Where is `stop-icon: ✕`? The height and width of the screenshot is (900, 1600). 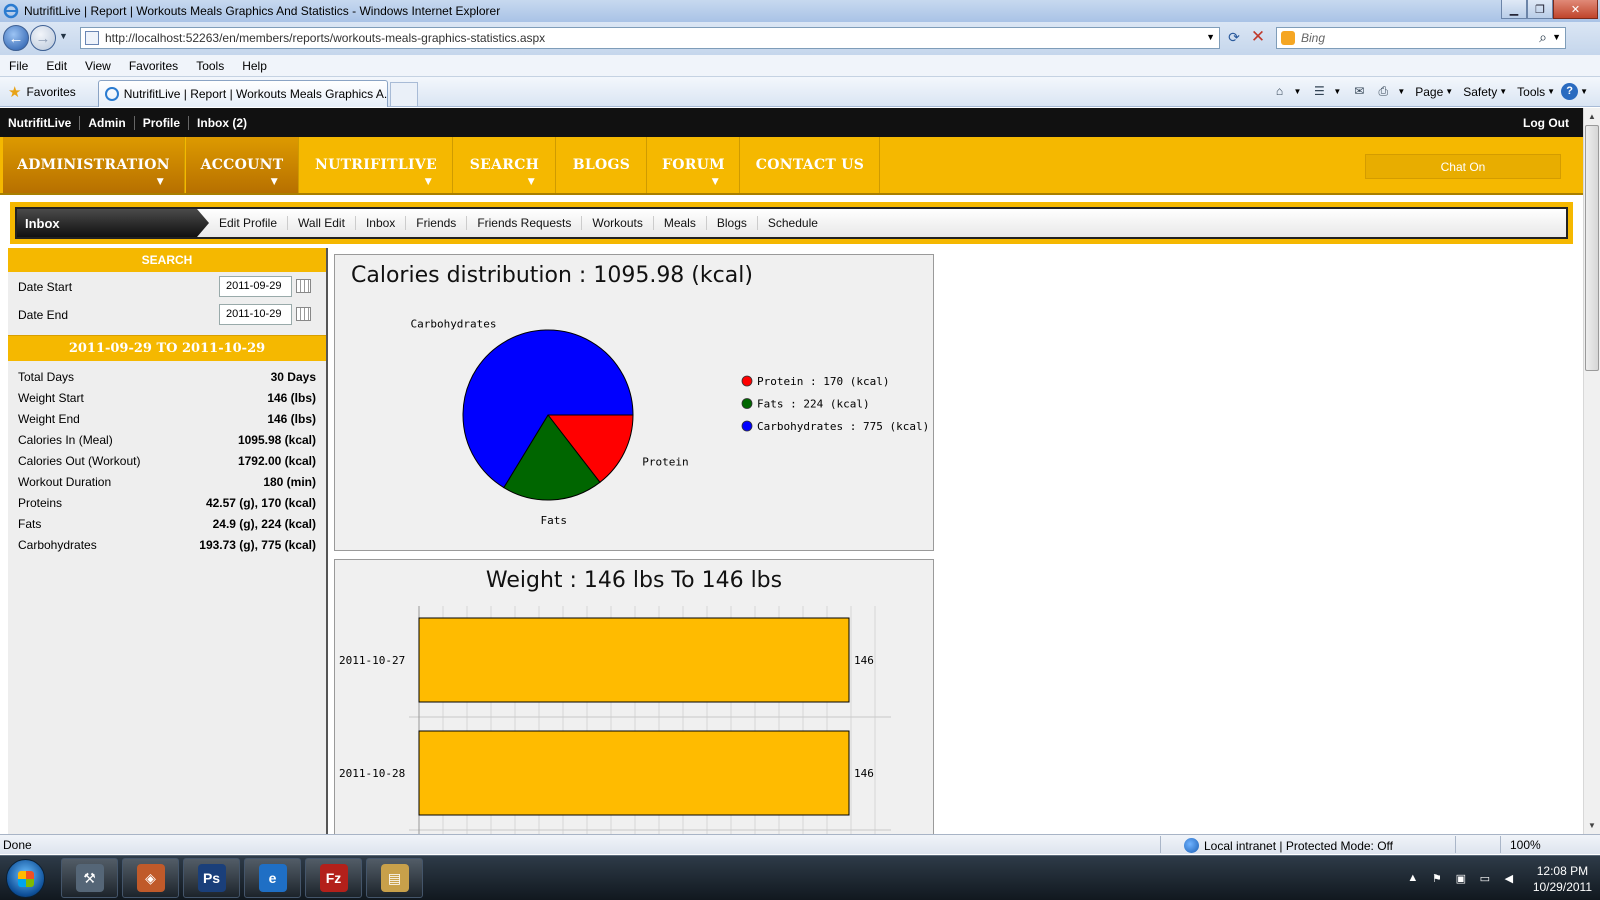 stop-icon: ✕ is located at coordinates (1258, 37).